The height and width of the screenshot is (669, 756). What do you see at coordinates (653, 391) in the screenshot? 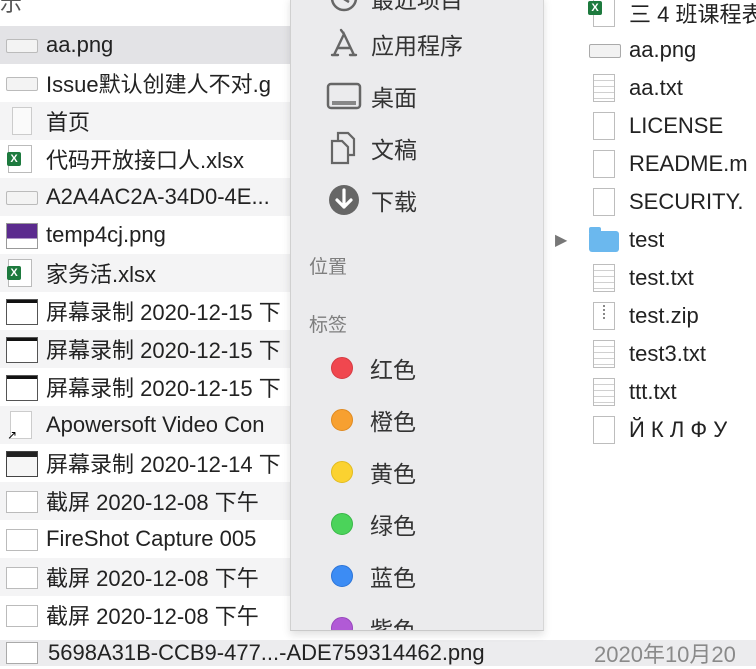
I see `file-name: ttt.txt` at bounding box center [653, 391].